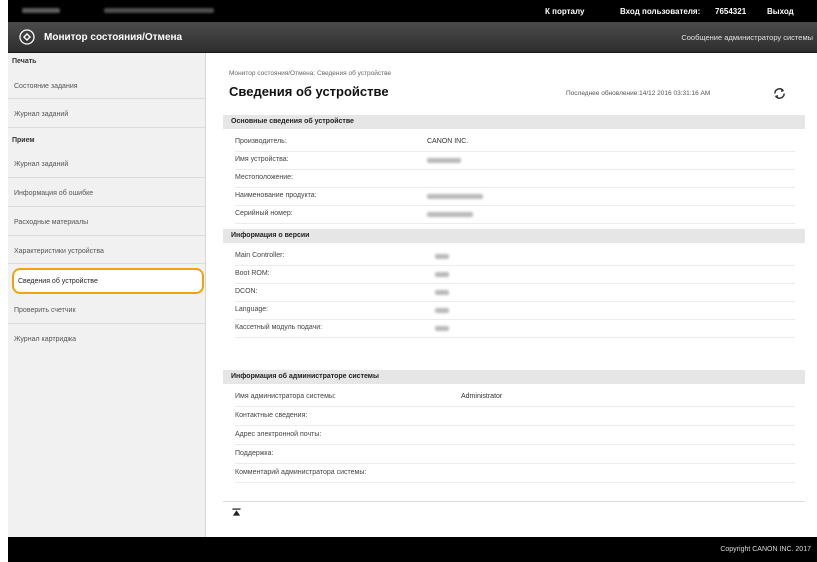 Image resolution: width=817 pixels, height=562 pixels. Describe the element at coordinates (279, 327) in the screenshot. I see `field-label: Кассетный модуль подачи:` at that location.